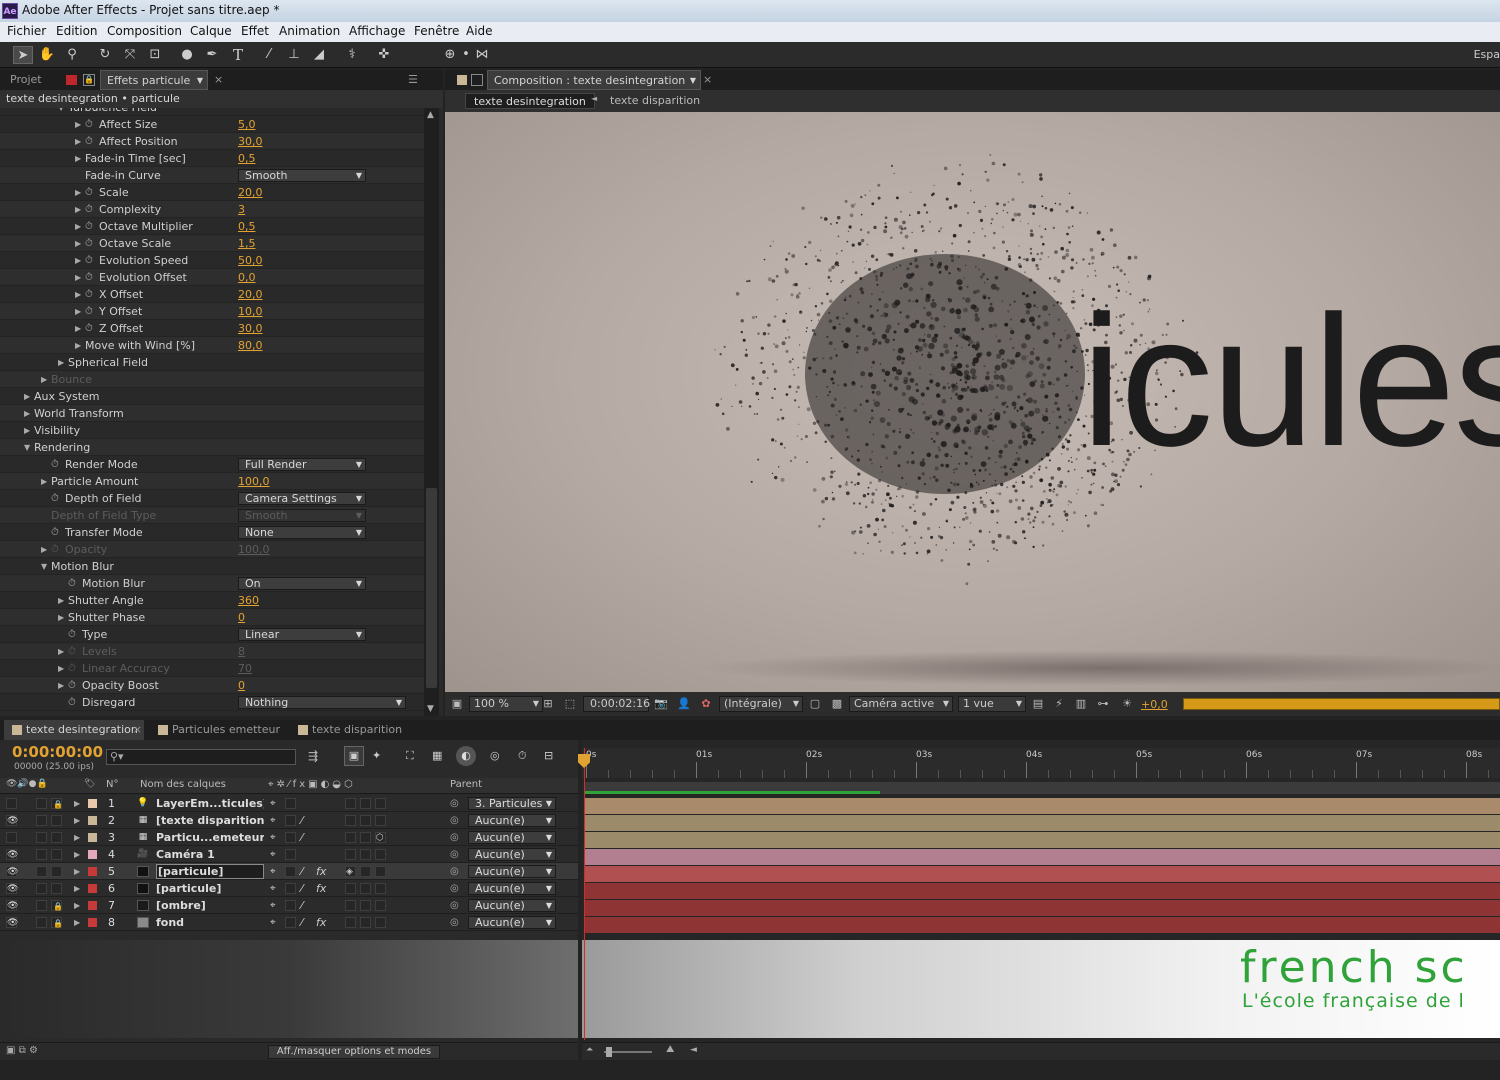 Image resolution: width=1500 pixels, height=1080 pixels. Describe the element at coordinates (212, 583) in the screenshot. I see `property-row: ⏱ Motion Blur On ▼` at that location.